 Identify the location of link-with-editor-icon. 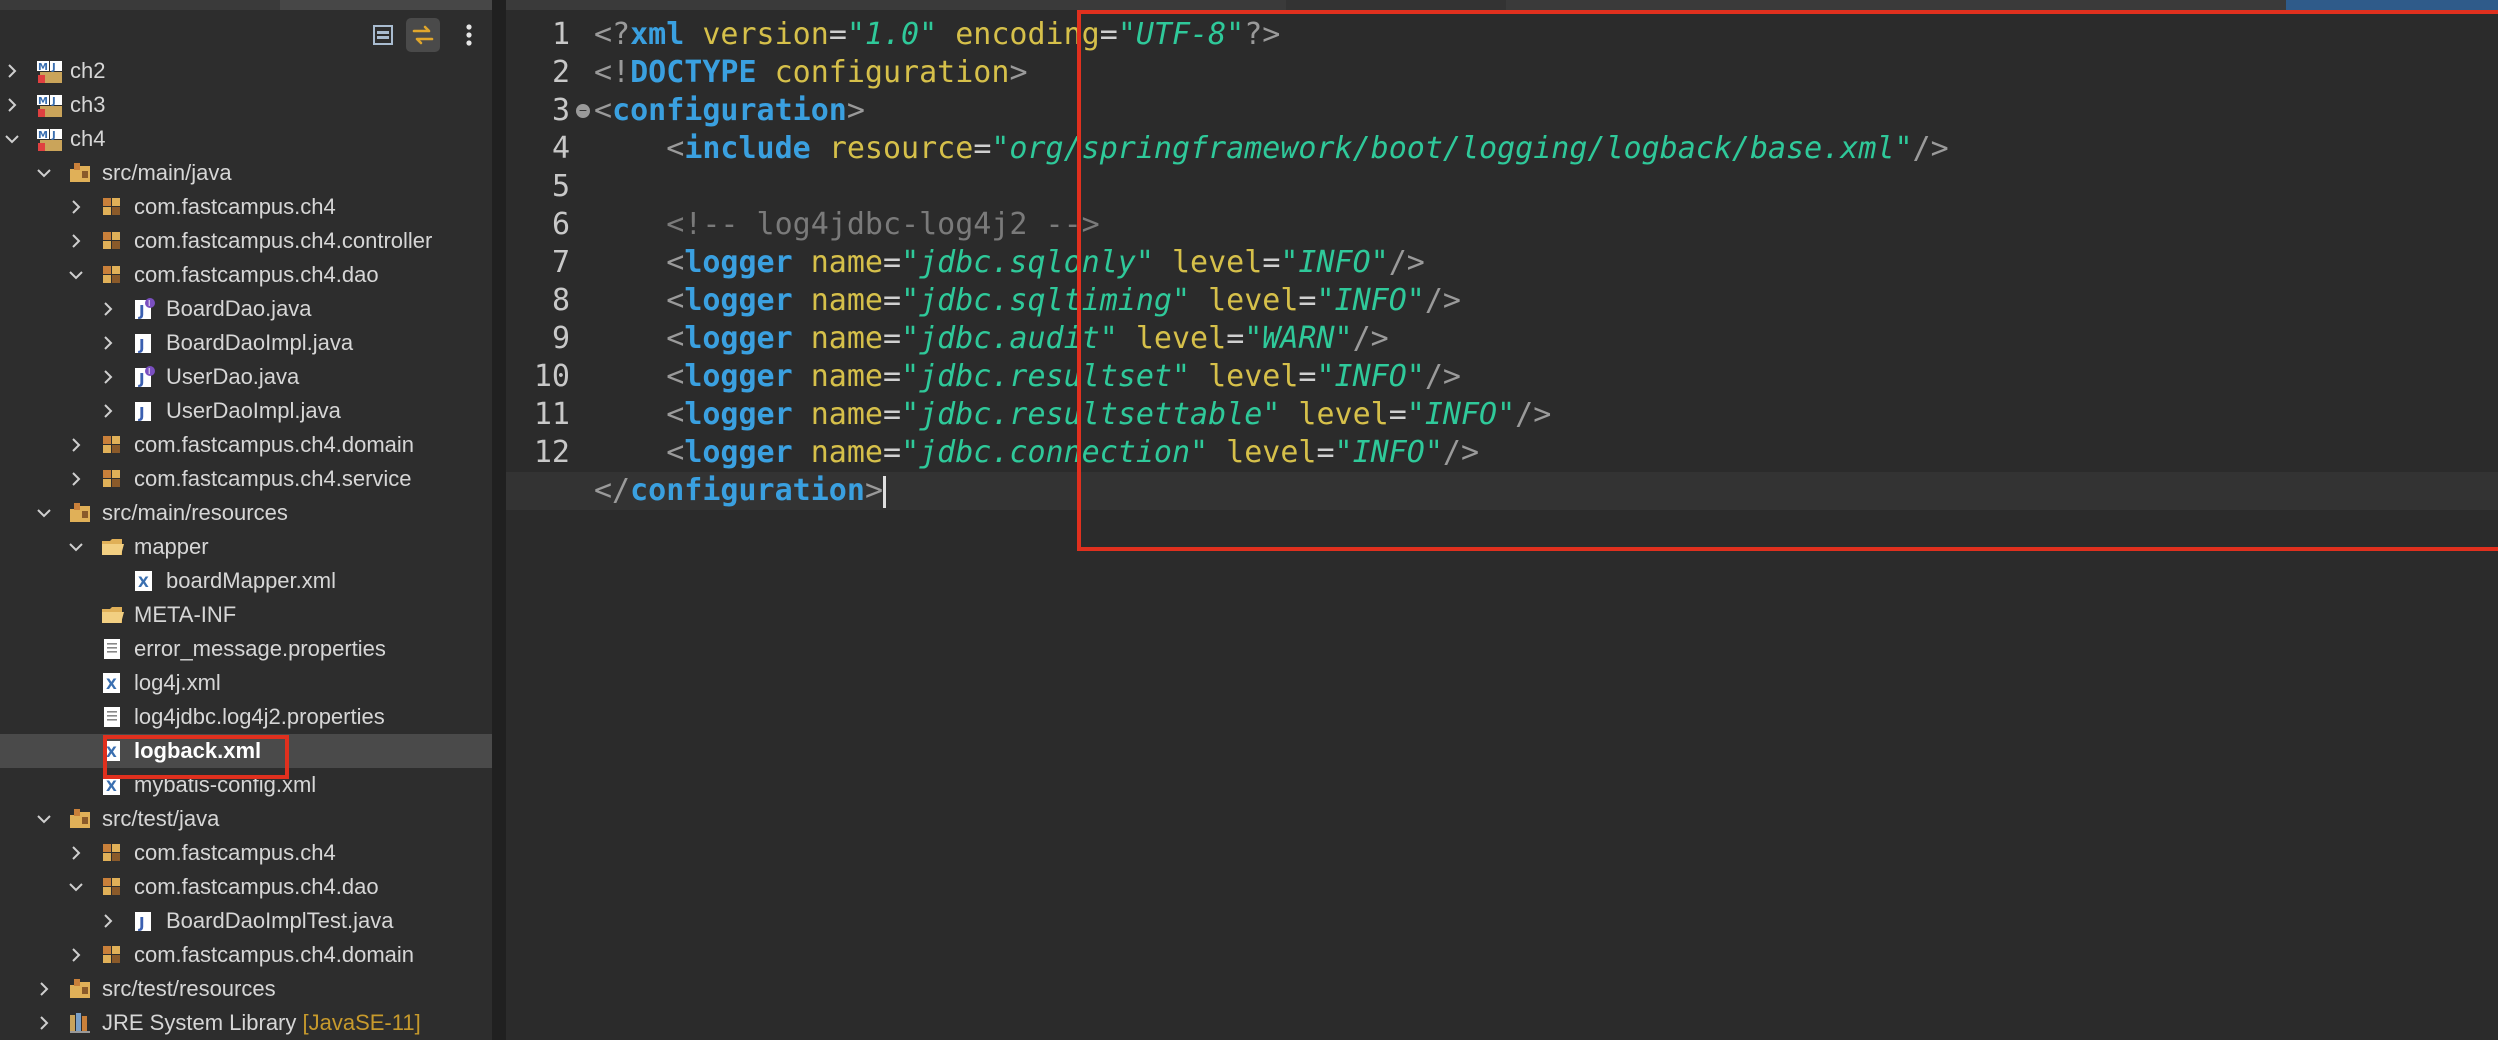
(423, 35).